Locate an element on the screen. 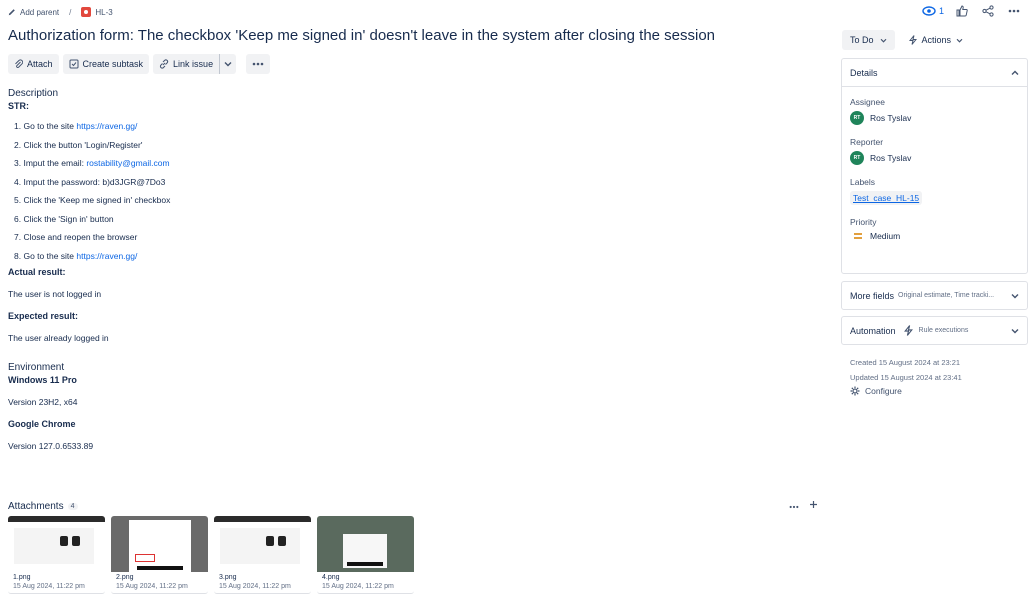  priority-medium-icon is located at coordinates (858, 236).